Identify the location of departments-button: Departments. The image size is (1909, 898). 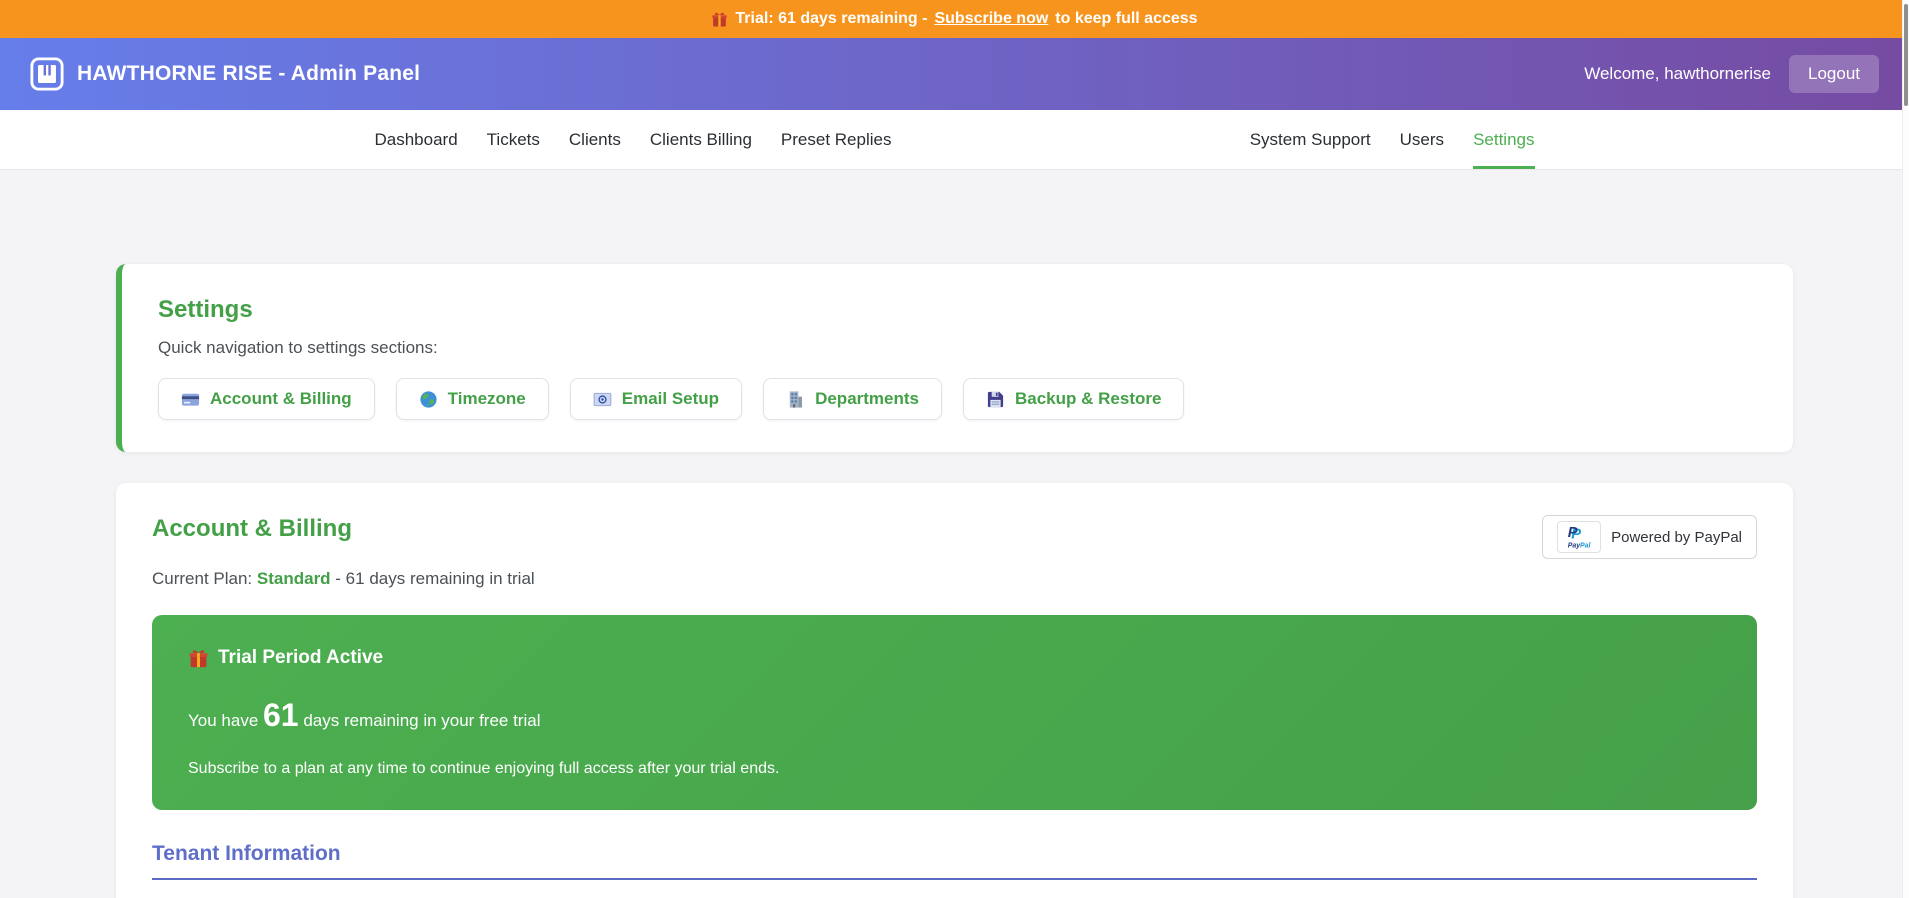
(852, 399).